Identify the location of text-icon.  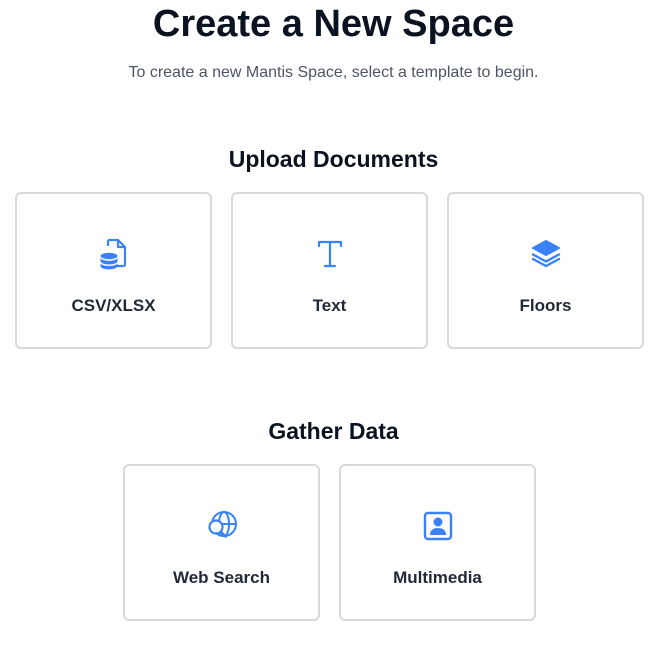
(330, 254).